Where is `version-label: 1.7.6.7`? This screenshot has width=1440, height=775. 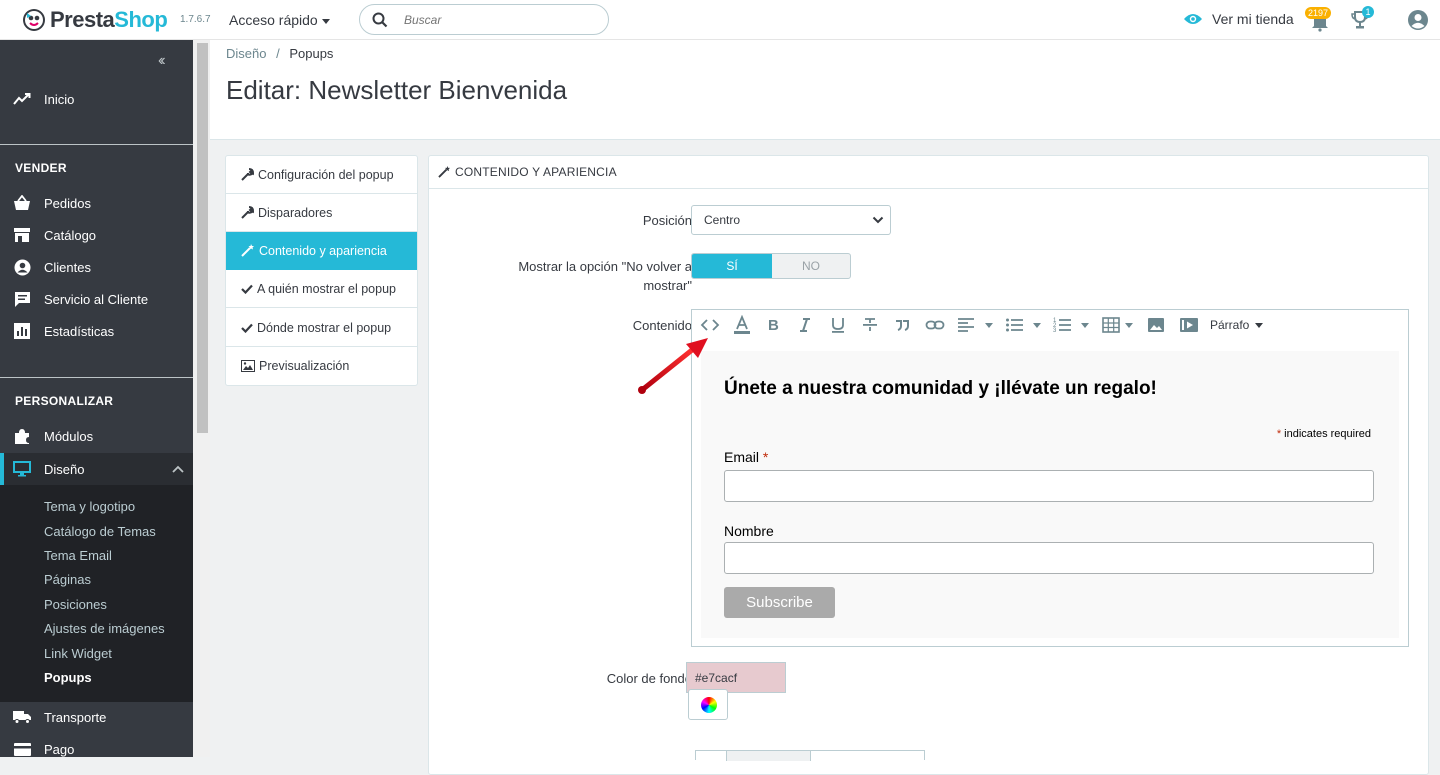 version-label: 1.7.6.7 is located at coordinates (195, 19).